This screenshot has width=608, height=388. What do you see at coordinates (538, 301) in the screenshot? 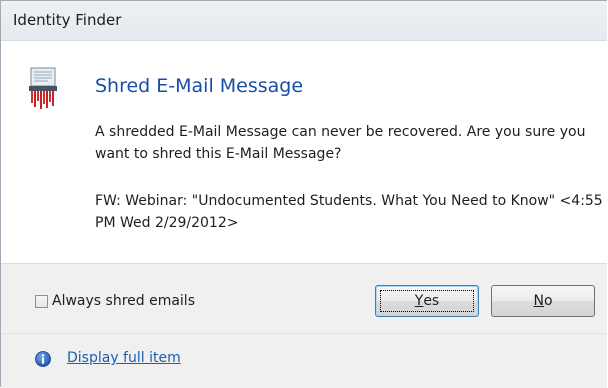
I see `no-mnemonic: N` at bounding box center [538, 301].